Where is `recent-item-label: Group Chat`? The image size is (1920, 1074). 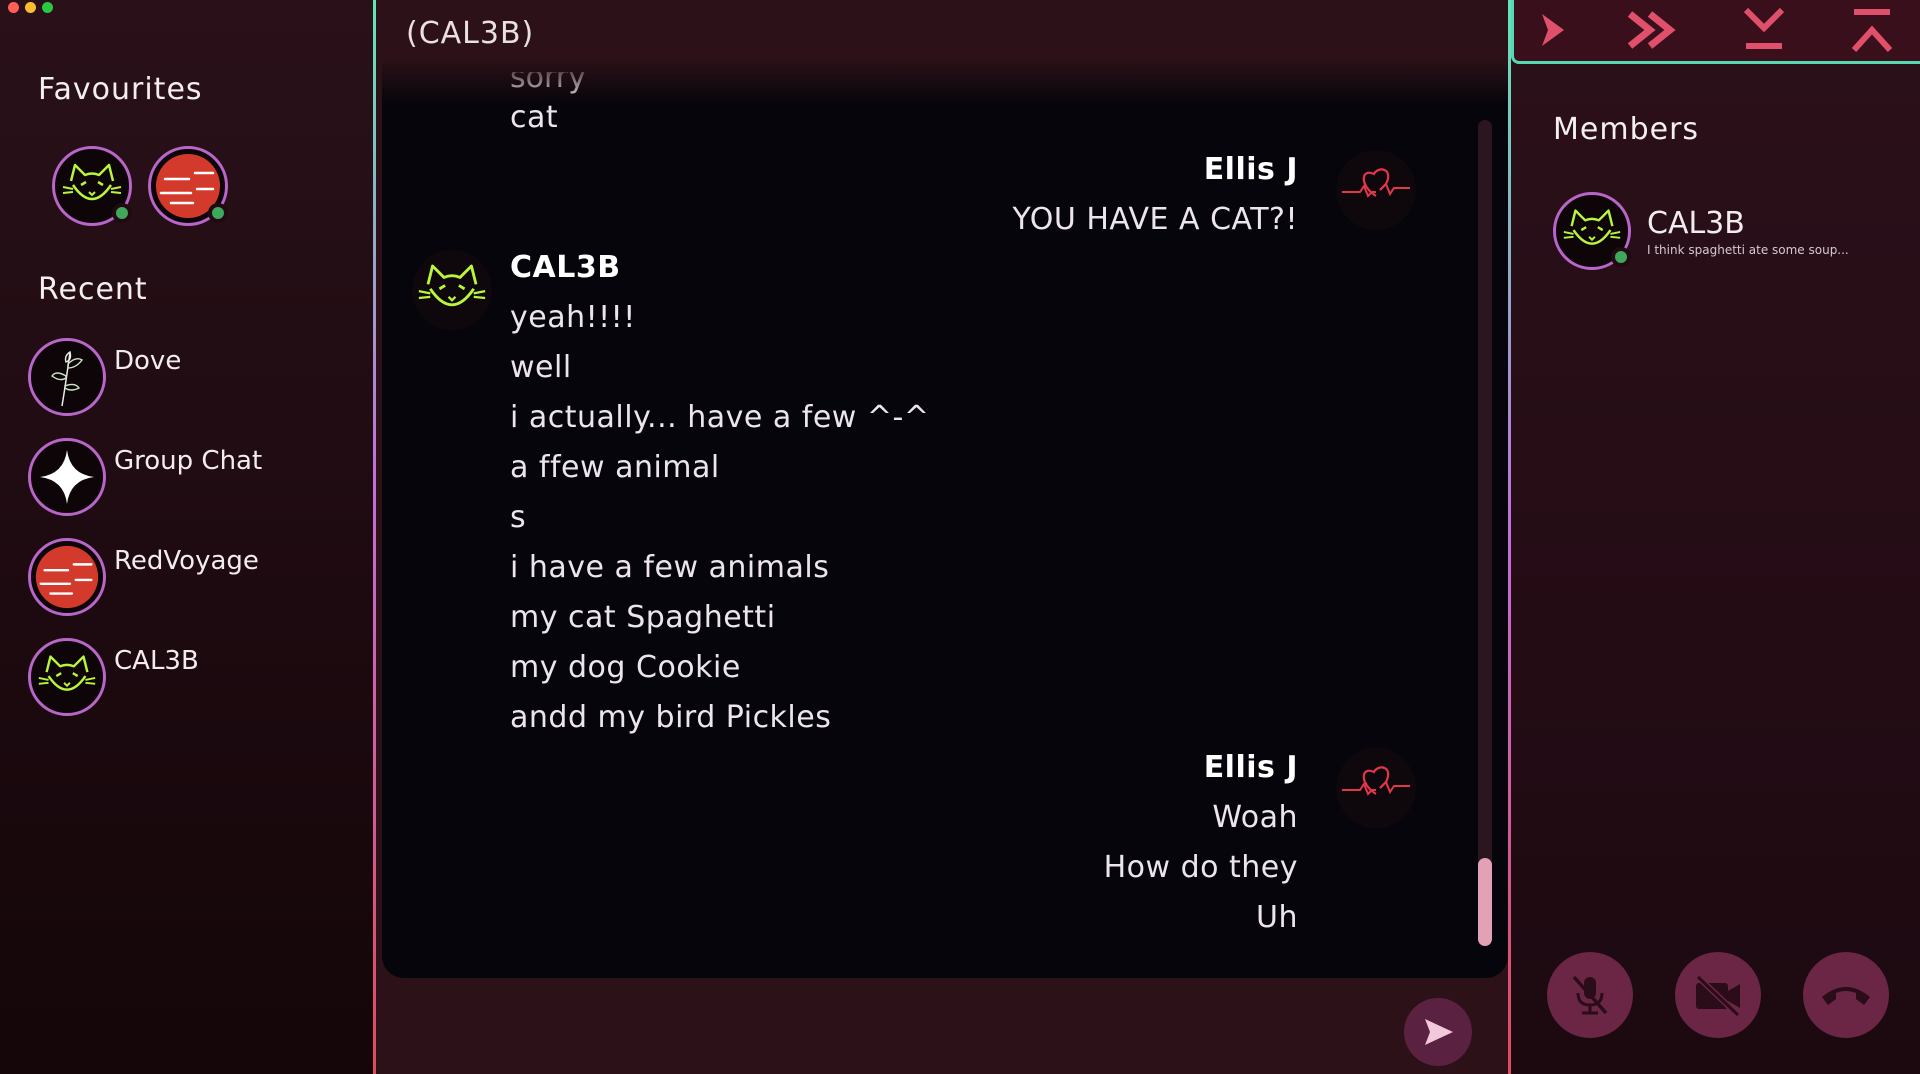
recent-item-label: Group Chat is located at coordinates (188, 461).